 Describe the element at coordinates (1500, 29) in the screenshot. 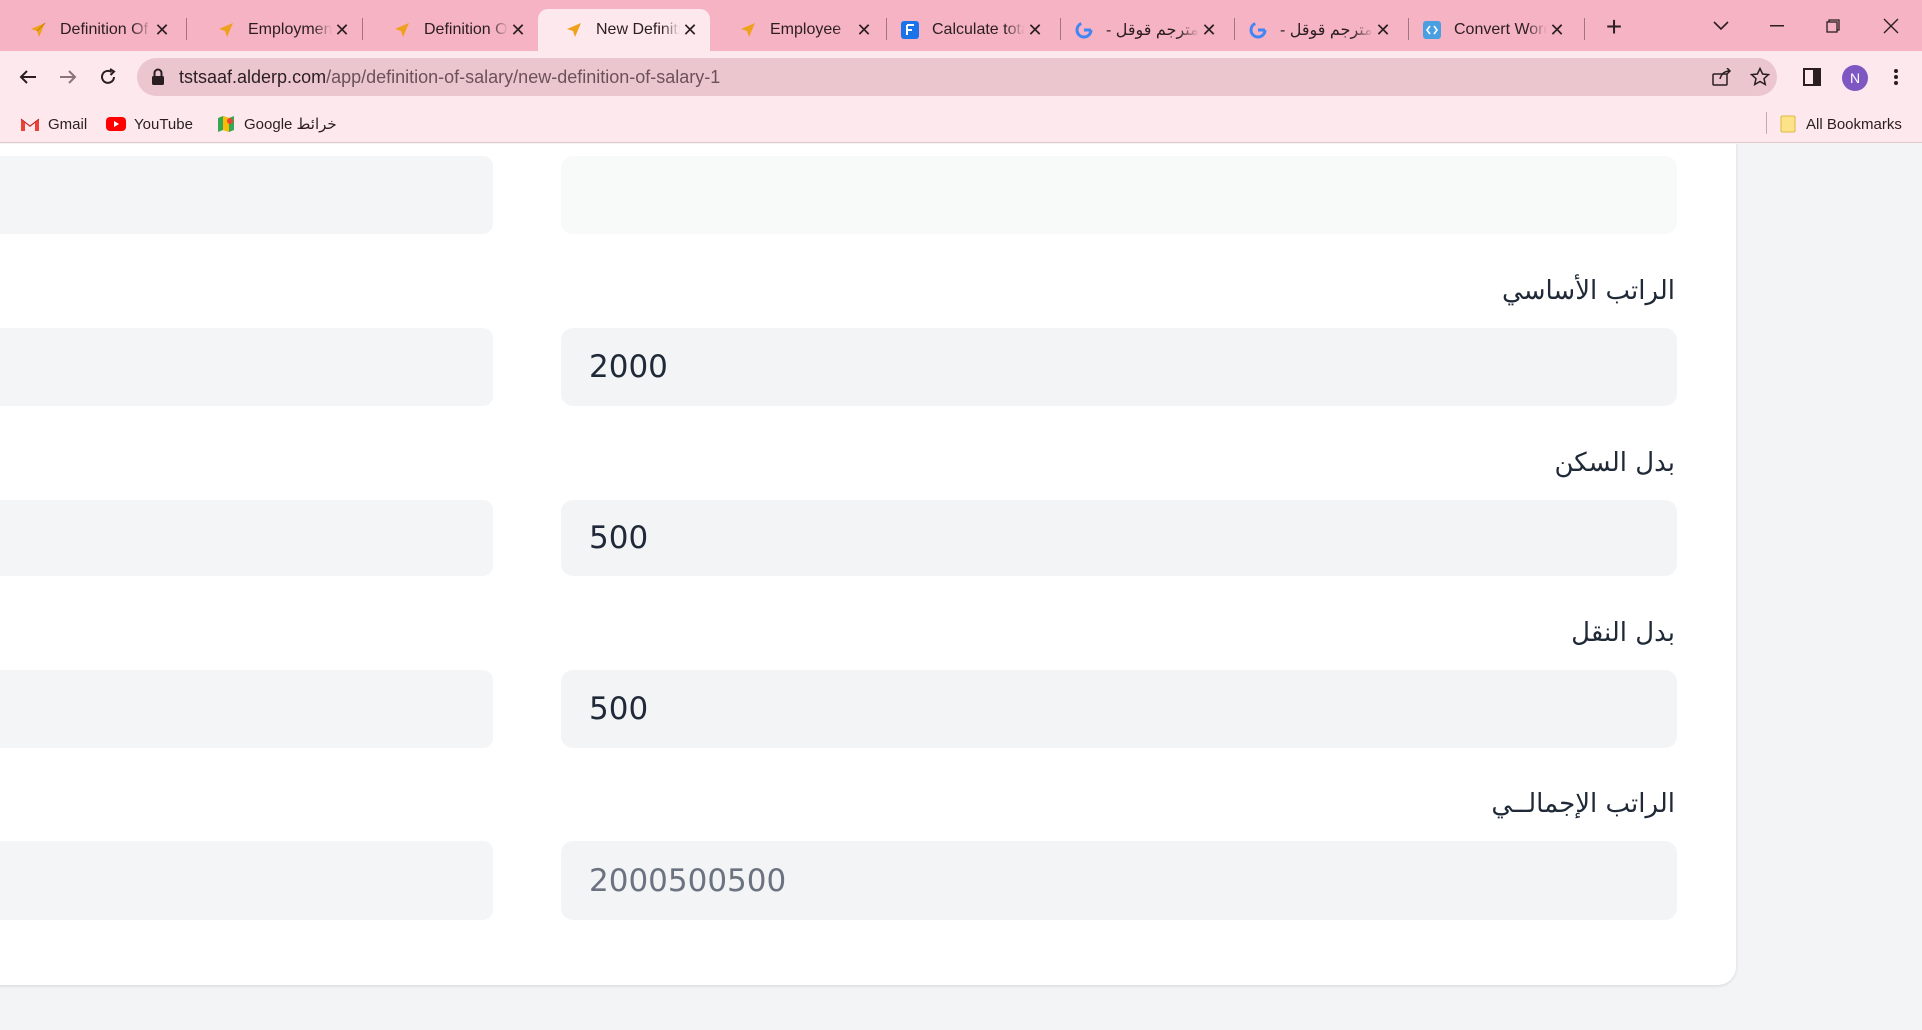

I see `tab-title: Convert Word` at that location.